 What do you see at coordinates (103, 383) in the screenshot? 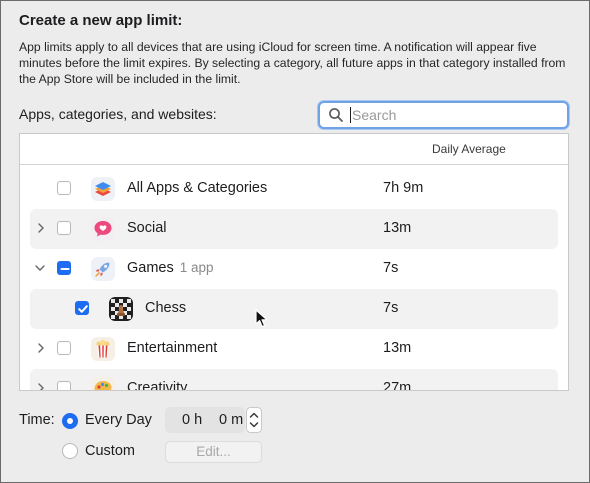
I see `palette-icon` at bounding box center [103, 383].